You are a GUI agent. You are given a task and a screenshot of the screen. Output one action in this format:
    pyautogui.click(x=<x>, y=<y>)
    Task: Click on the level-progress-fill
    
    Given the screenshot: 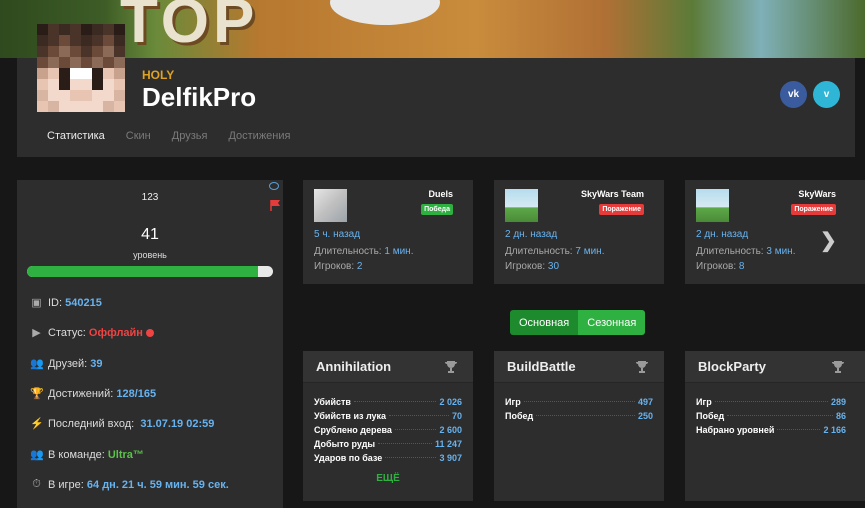 What is the action you would take?
    pyautogui.click(x=143, y=271)
    